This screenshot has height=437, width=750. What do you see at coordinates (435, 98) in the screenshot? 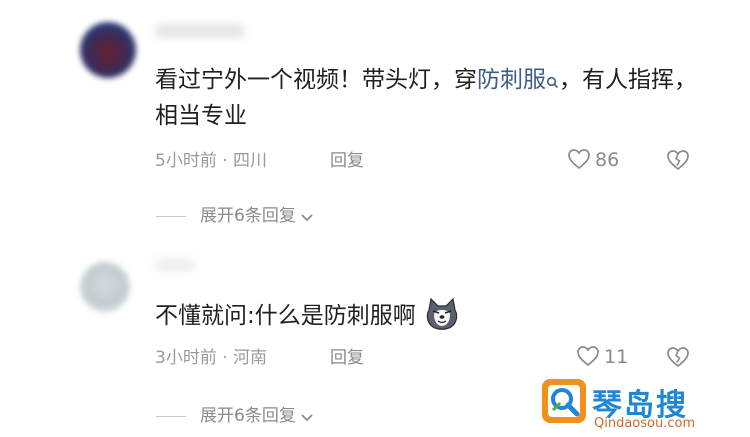
I see `comment-text: 看过宁外一个视频！带头灯，穿防刺服 ，有人指挥，相当专业` at bounding box center [435, 98].